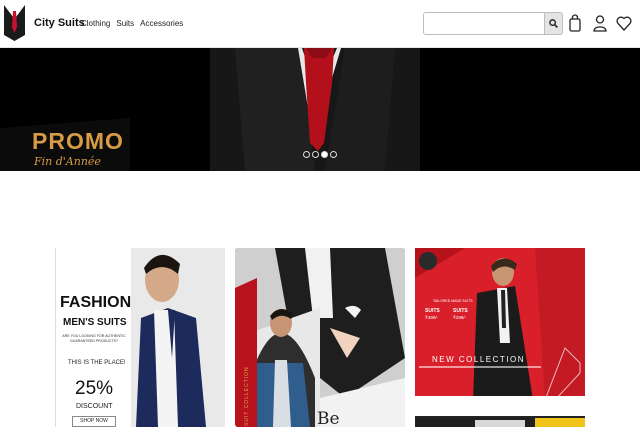 The width and height of the screenshot is (640, 427). I want to click on price-b-value: ₹299/-, so click(460, 317).